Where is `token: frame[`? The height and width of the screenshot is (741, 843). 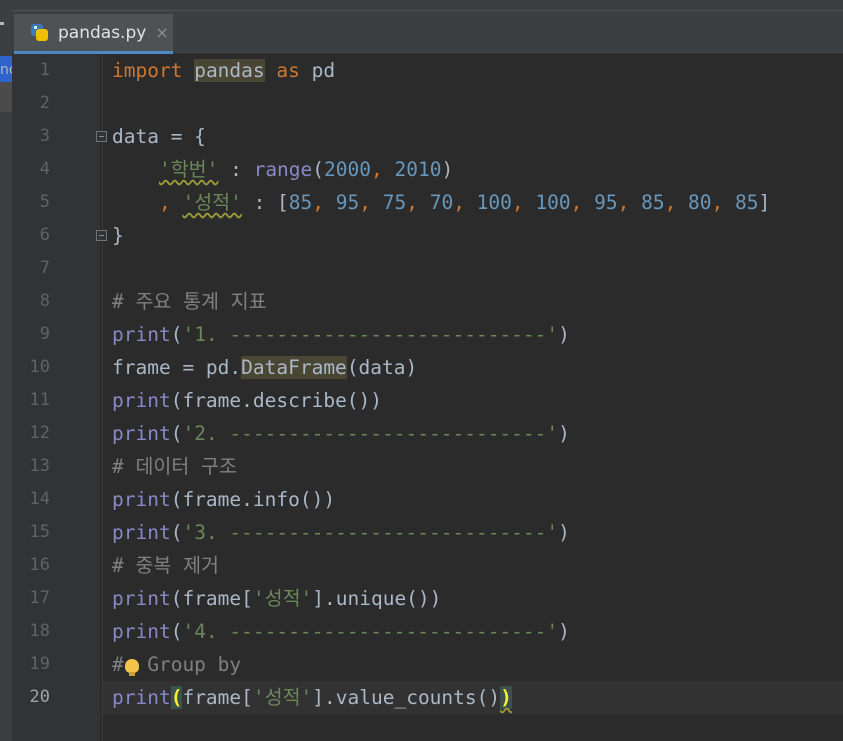
token: frame[ is located at coordinates (217, 697).